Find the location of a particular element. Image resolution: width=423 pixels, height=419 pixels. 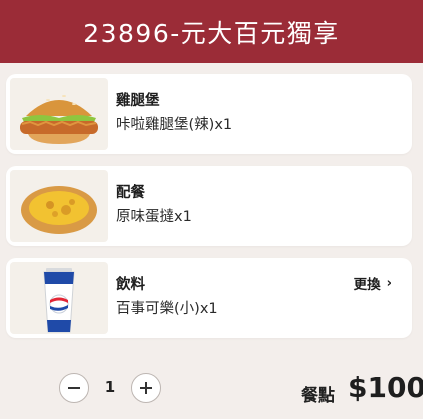

pepsi-cup-image is located at coordinates (59, 298).